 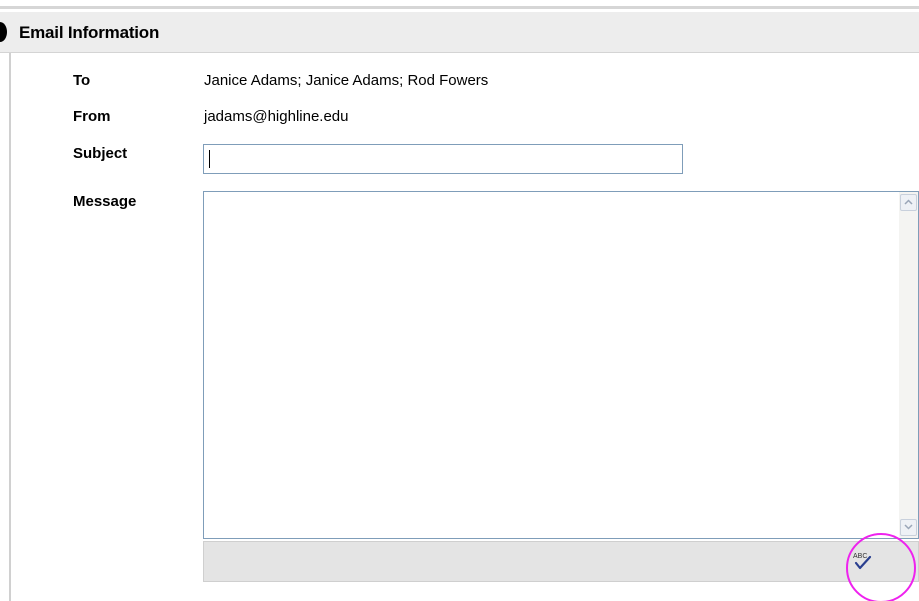 I want to click on scroll-down-button, so click(x=908, y=527).